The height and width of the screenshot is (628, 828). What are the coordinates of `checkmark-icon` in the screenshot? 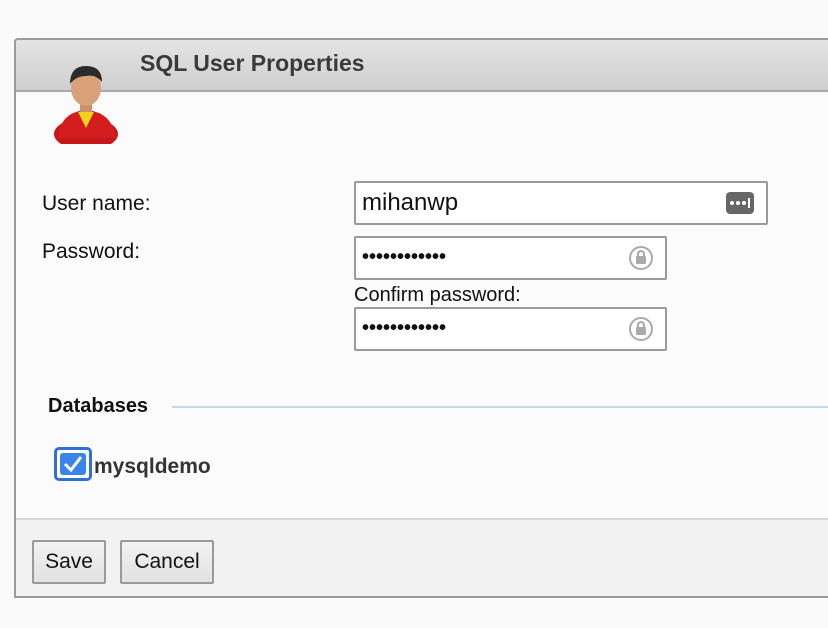 It's located at (73, 464).